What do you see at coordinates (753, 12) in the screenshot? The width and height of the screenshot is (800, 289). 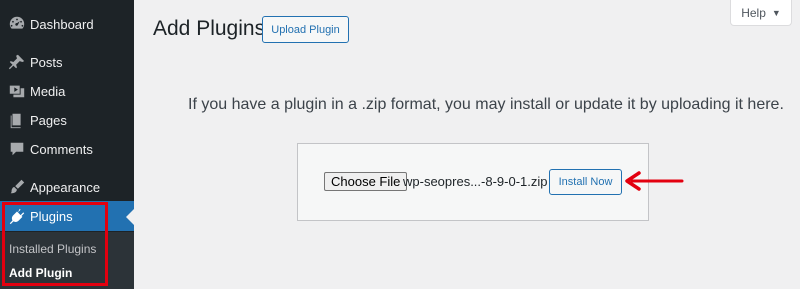 I see `help-label: Help` at bounding box center [753, 12].